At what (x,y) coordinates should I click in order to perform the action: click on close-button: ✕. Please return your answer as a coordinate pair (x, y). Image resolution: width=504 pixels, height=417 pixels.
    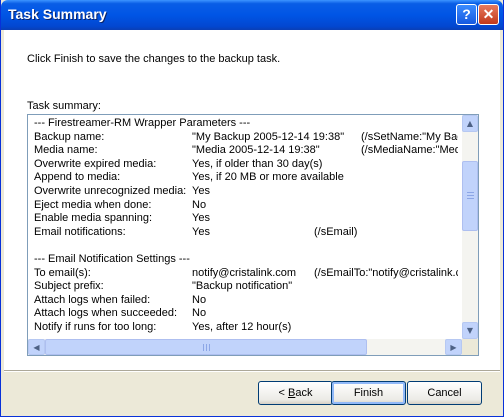
    Looking at the image, I should click on (488, 14).